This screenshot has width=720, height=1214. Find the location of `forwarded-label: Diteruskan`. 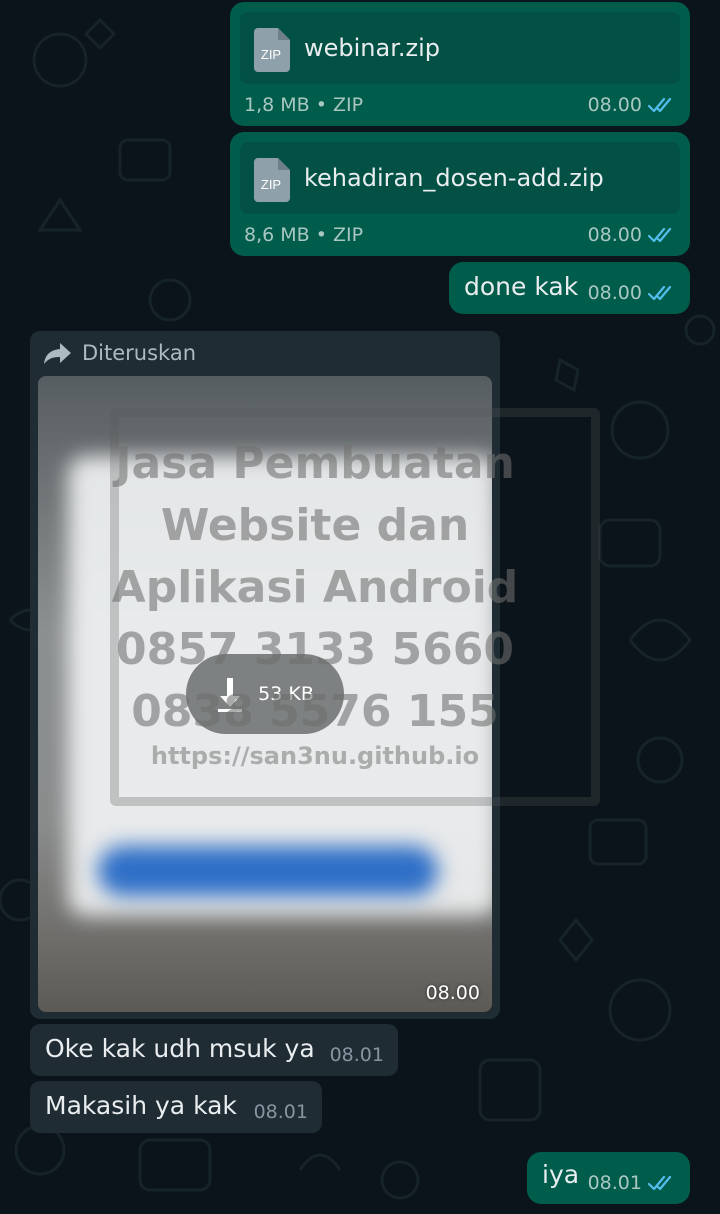

forwarded-label: Diteruskan is located at coordinates (139, 353).